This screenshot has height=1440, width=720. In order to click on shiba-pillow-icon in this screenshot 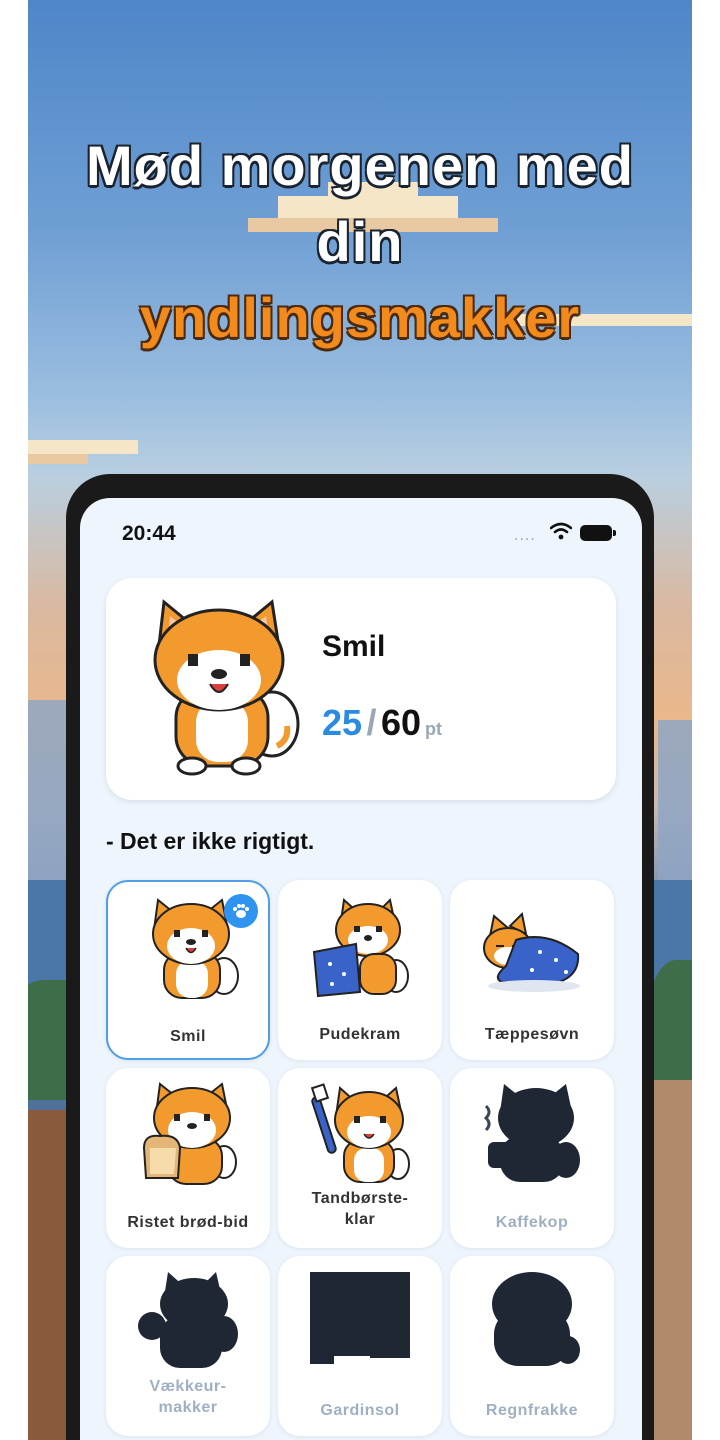, I will do `click(360, 947)`.